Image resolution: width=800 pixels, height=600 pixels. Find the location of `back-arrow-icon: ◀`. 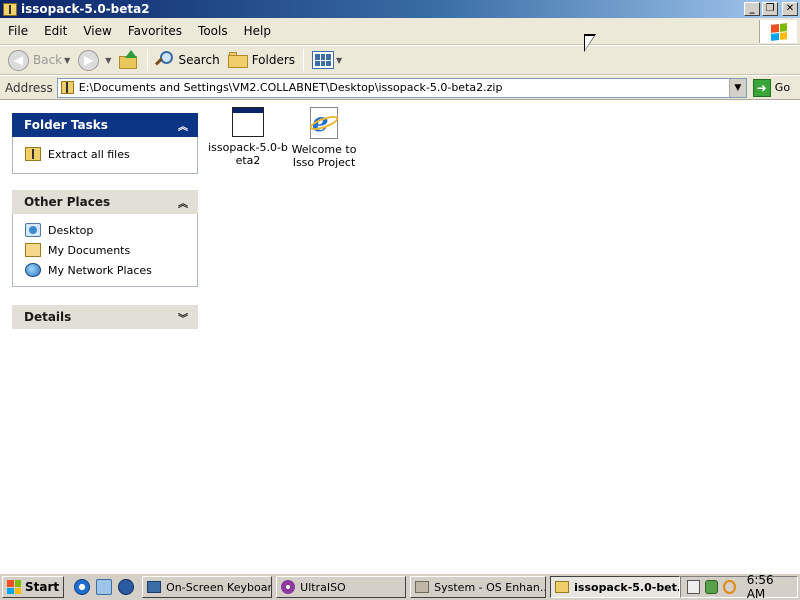

back-arrow-icon: ◀ is located at coordinates (18, 60).